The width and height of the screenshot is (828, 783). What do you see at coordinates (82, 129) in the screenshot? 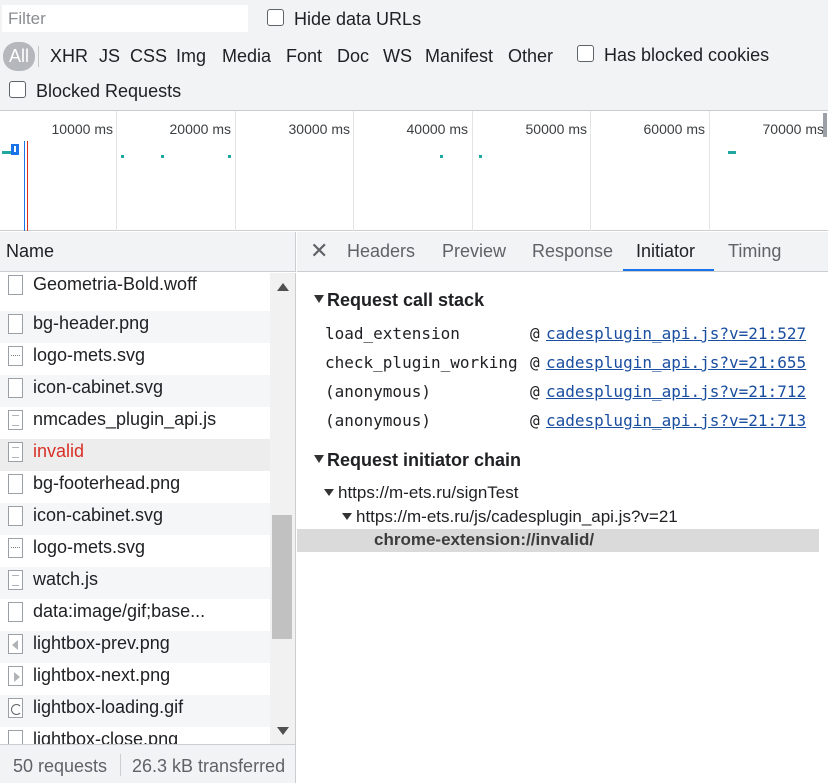
I see `timeline-label: 10000 ms` at bounding box center [82, 129].